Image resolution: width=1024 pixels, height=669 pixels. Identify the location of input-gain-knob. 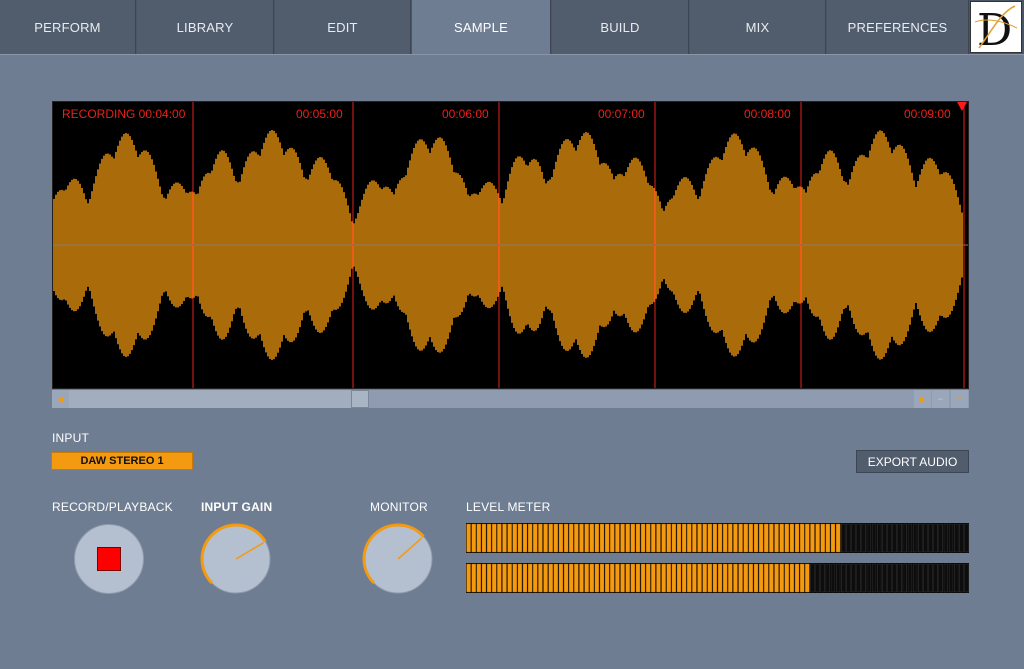
(236, 559).